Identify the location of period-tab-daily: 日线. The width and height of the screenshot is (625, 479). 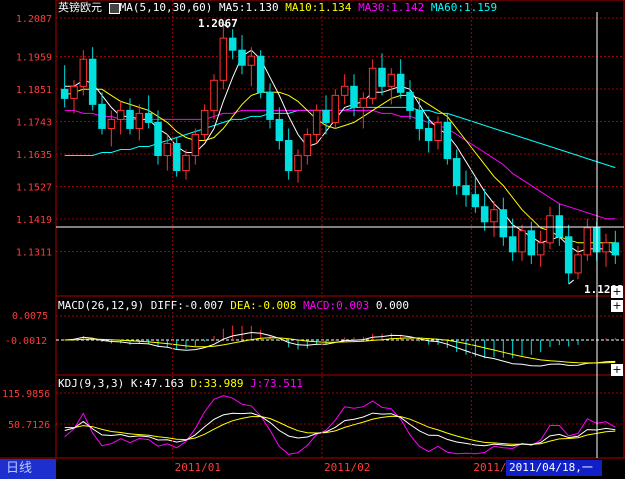
(28, 469).